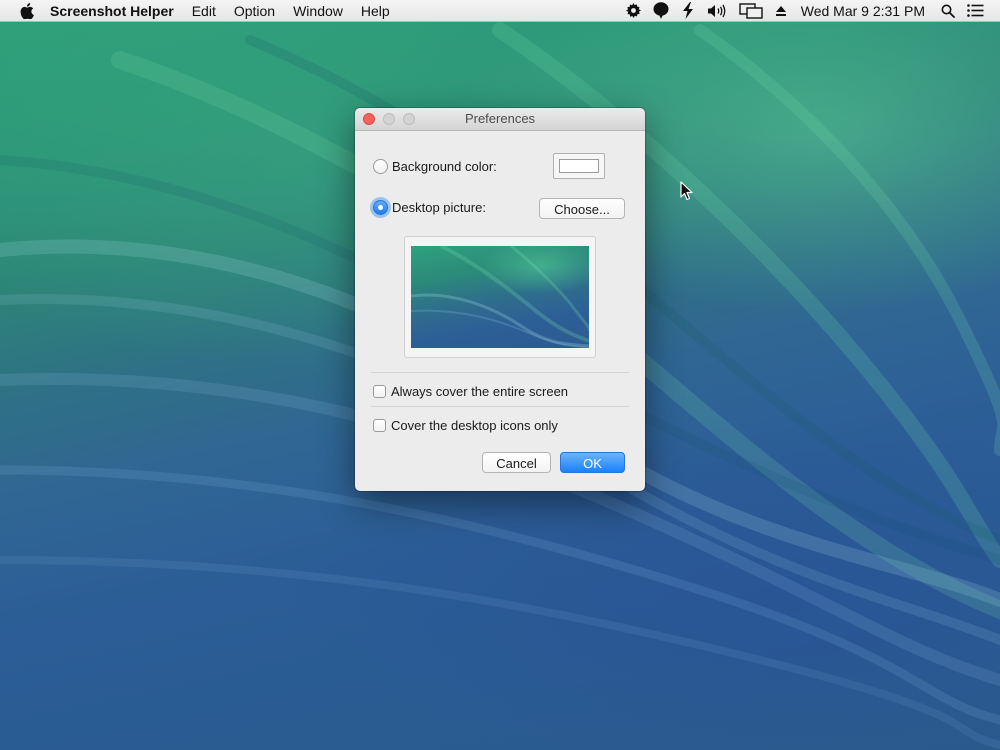  Describe the element at coordinates (687, 193) in the screenshot. I see `mouse-pointer-icon` at that location.